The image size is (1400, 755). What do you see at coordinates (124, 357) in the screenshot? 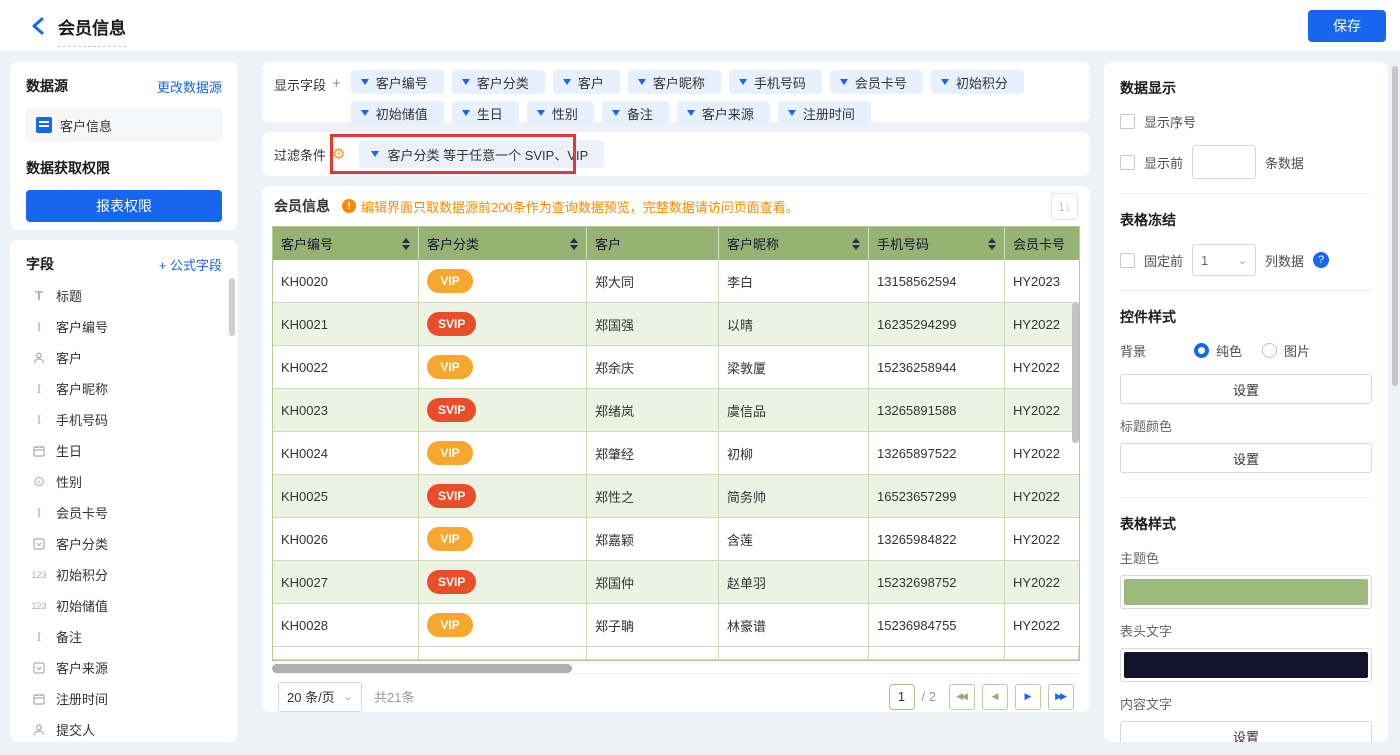
I see `field-item: T I ⊙ 123 客户` at bounding box center [124, 357].